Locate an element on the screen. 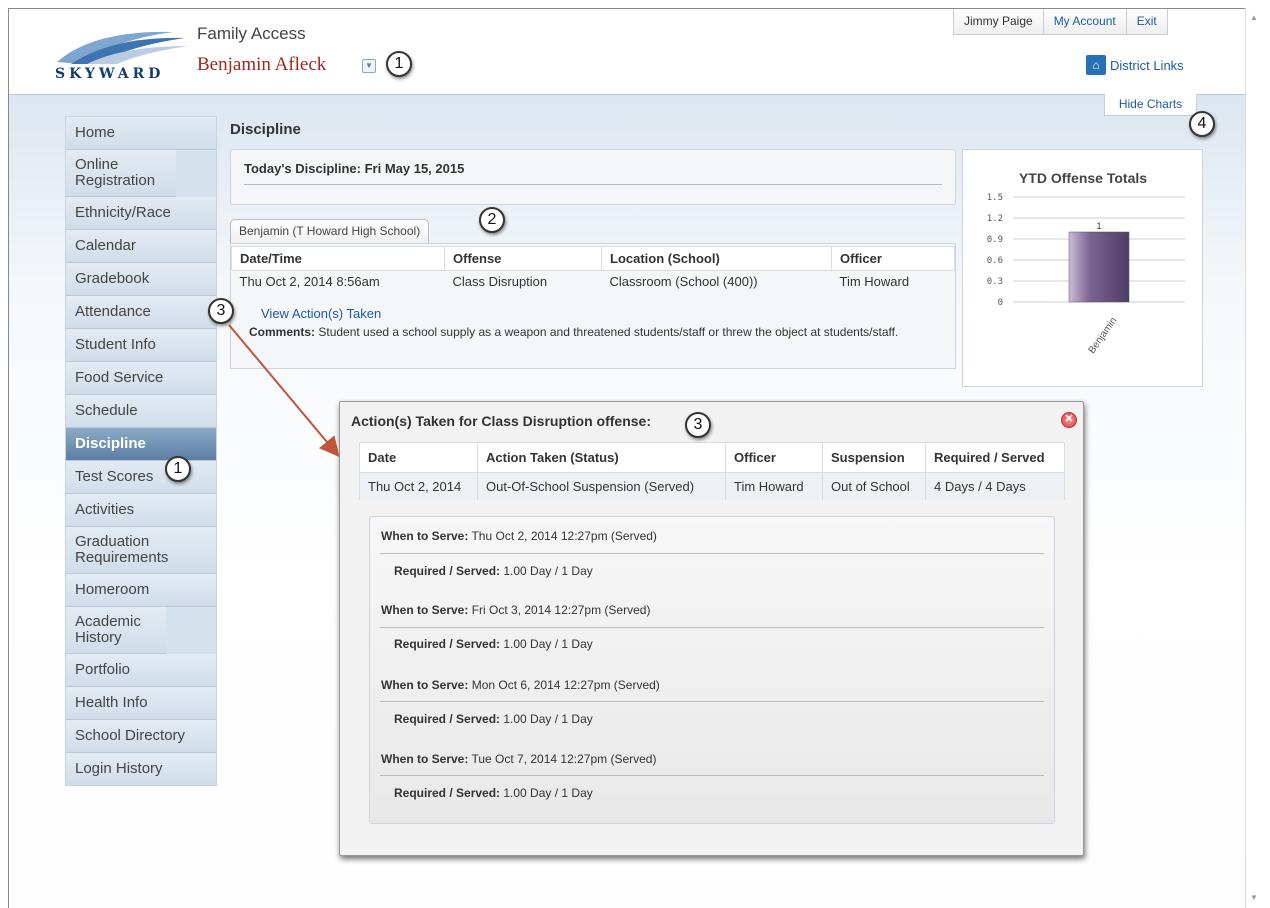 The height and width of the screenshot is (908, 1270). y-tick-label: 0.6 is located at coordinates (995, 261).